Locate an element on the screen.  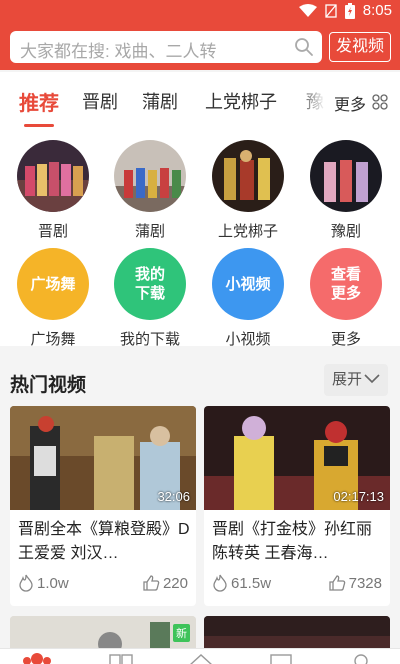
tabs-fade is located at coordinates (311, 100).